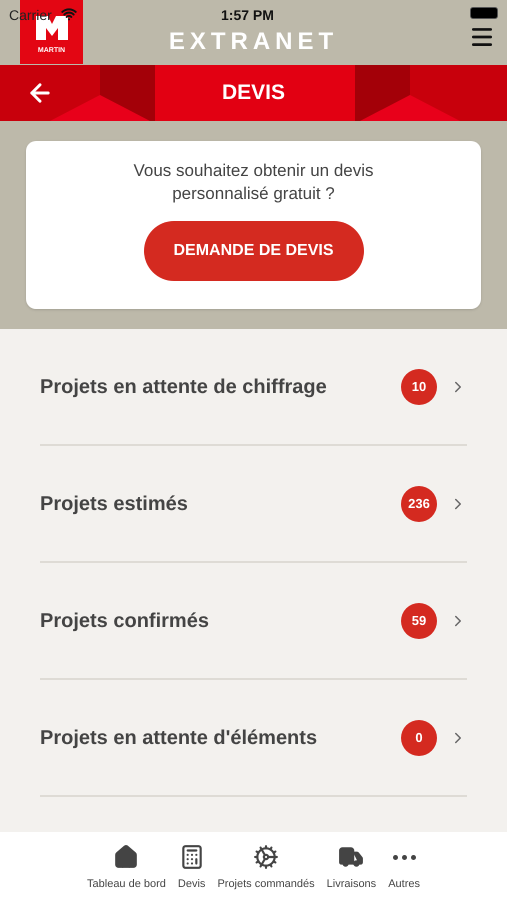 This screenshot has width=507, height=900. What do you see at coordinates (404, 857) in the screenshot?
I see `more-icon` at bounding box center [404, 857].